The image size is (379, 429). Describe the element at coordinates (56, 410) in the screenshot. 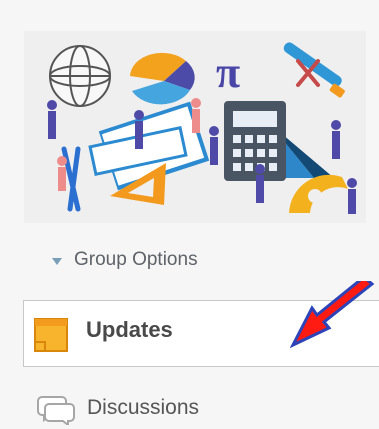

I see `discussion-icon` at that location.